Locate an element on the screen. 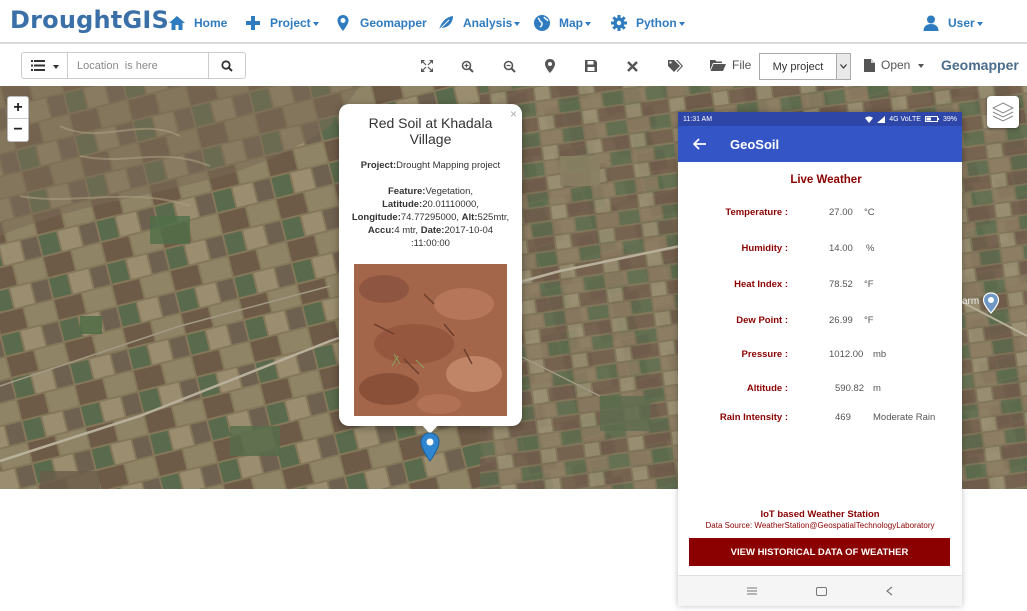  soil-photo is located at coordinates (430, 340).